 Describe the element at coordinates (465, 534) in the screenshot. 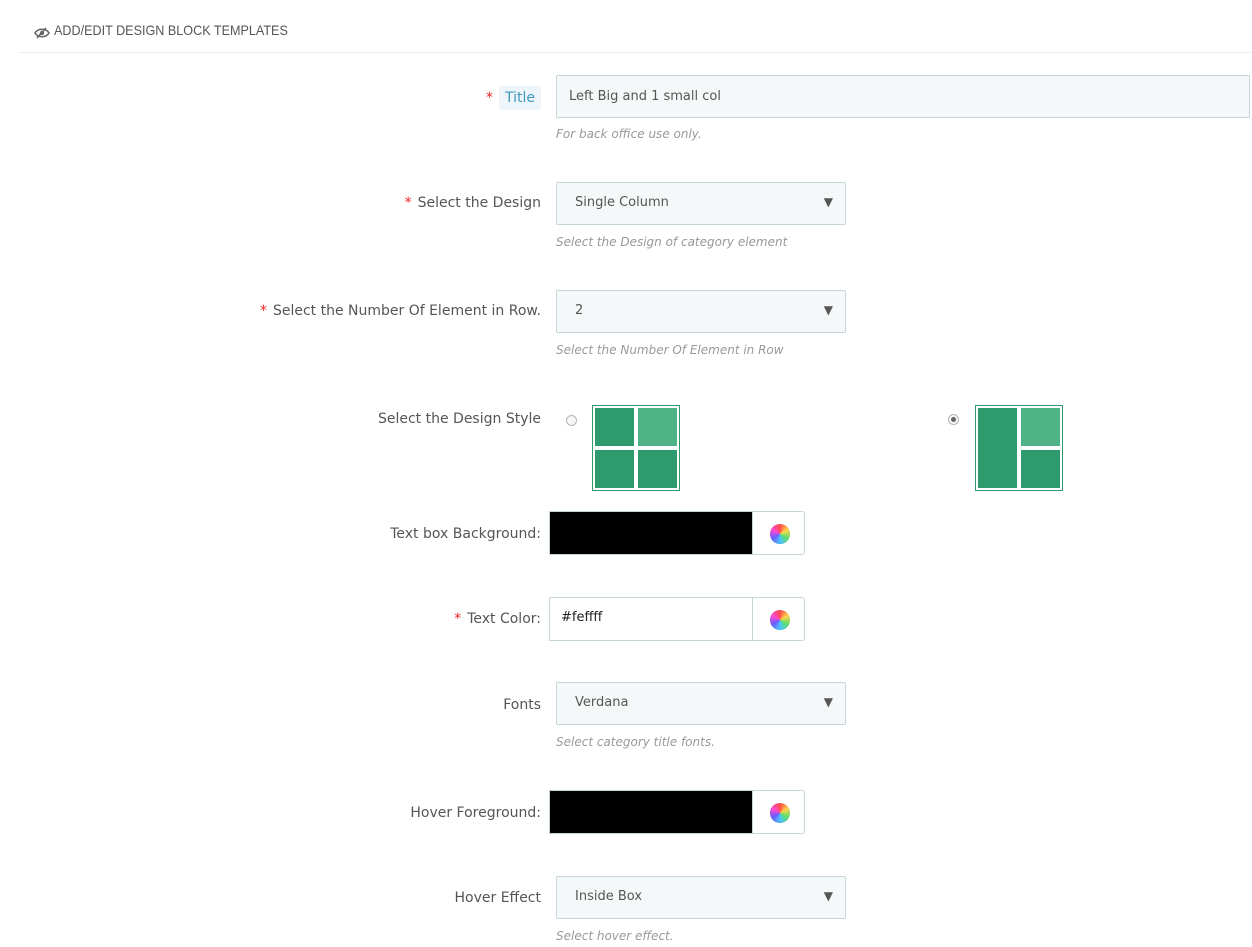

I see `textbox-background-label: Text box Background:` at that location.